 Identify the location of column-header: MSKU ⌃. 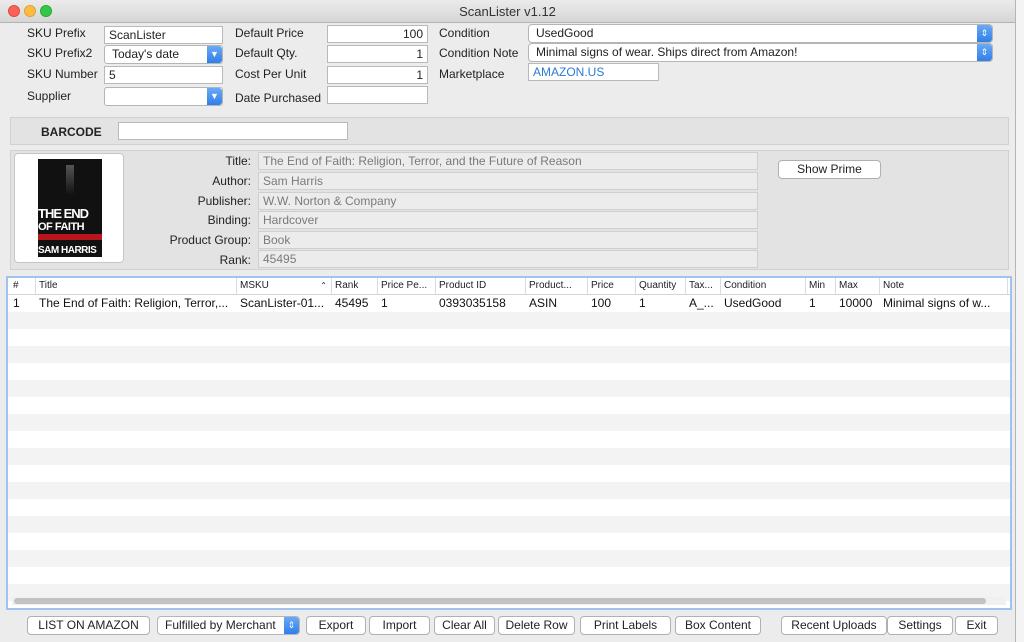
(284, 286).